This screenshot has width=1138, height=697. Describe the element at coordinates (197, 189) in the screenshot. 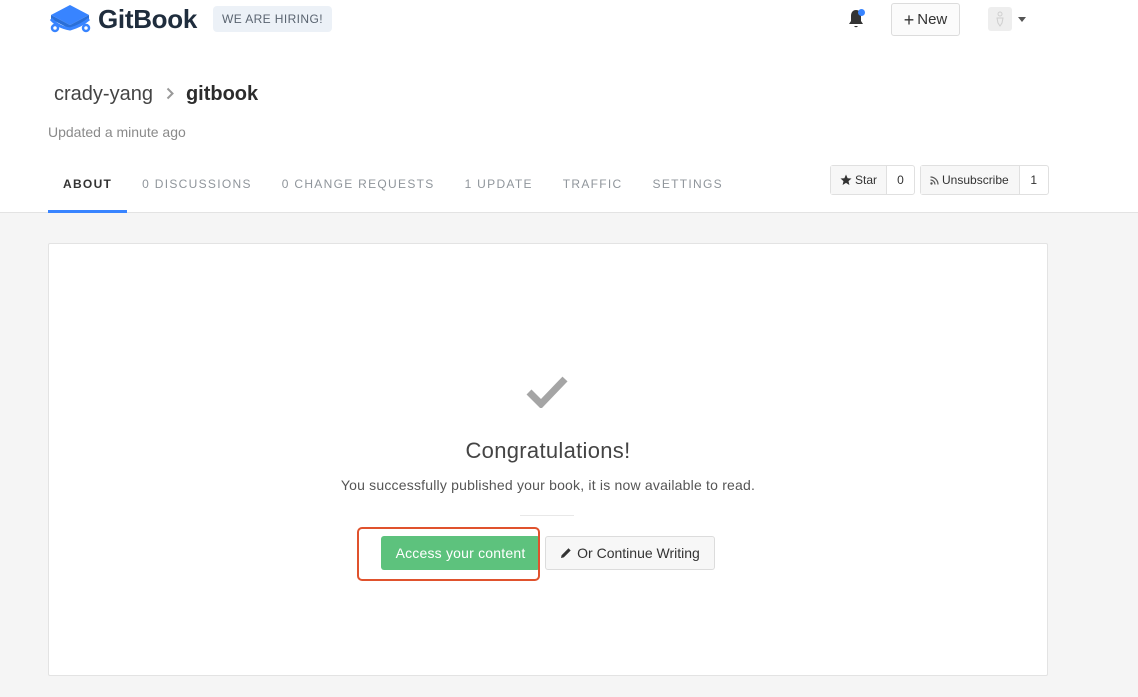

I see `tab-discussions: 0 DISCUSSIONS` at that location.